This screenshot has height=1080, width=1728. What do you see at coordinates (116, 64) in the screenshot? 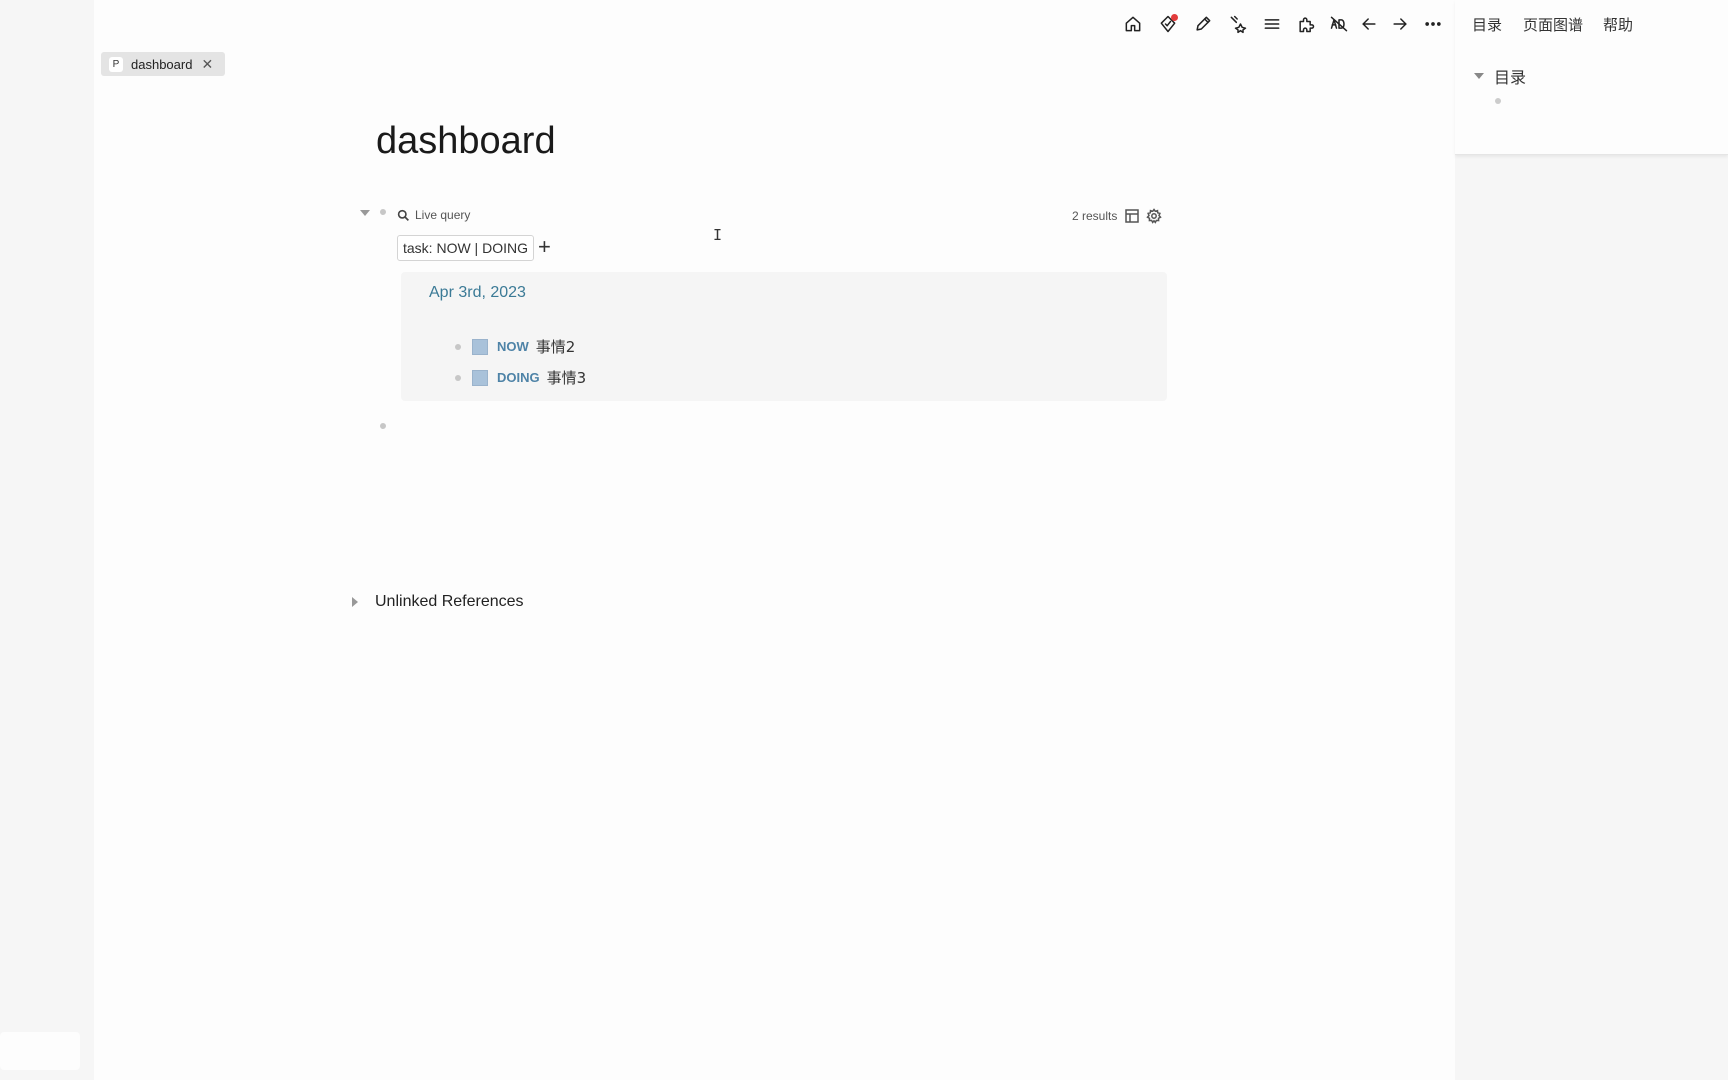
I see `page-badge: P` at bounding box center [116, 64].